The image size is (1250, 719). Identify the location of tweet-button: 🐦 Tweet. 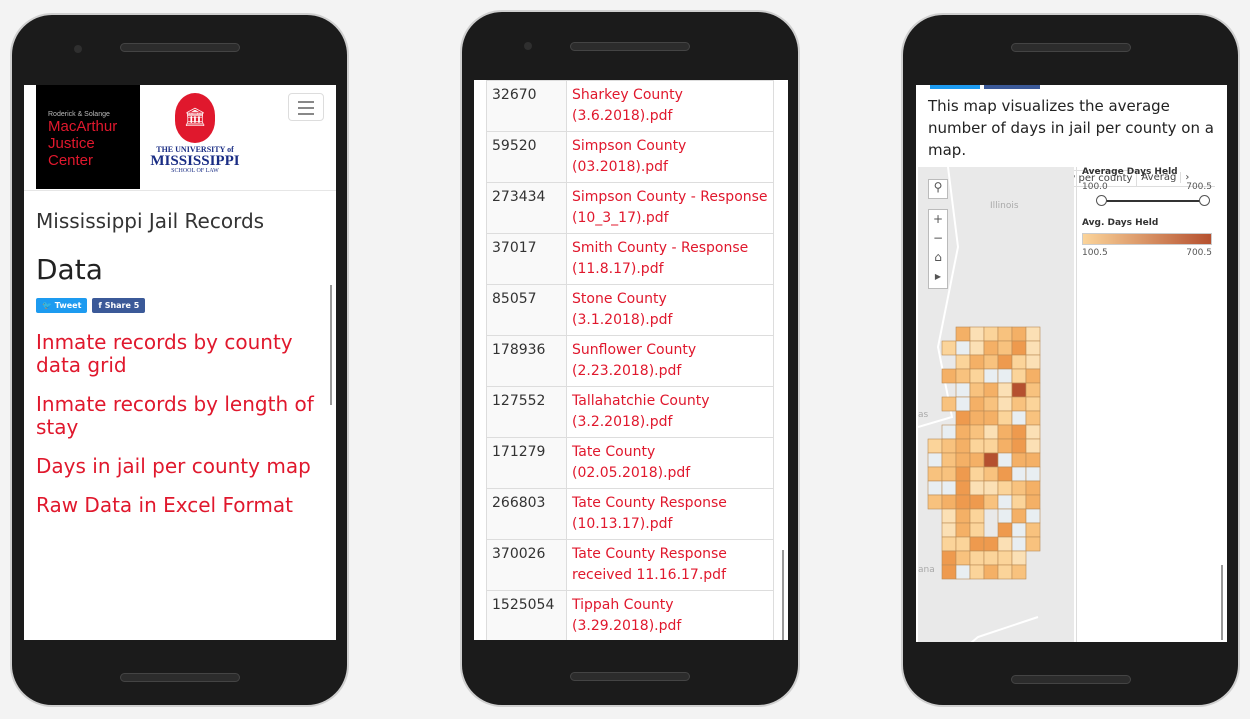
(62, 305).